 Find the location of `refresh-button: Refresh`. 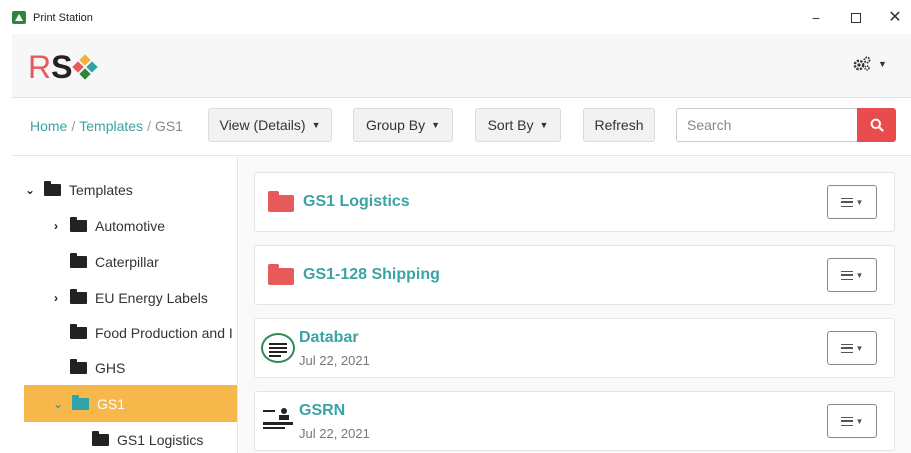

refresh-button: Refresh is located at coordinates (619, 125).